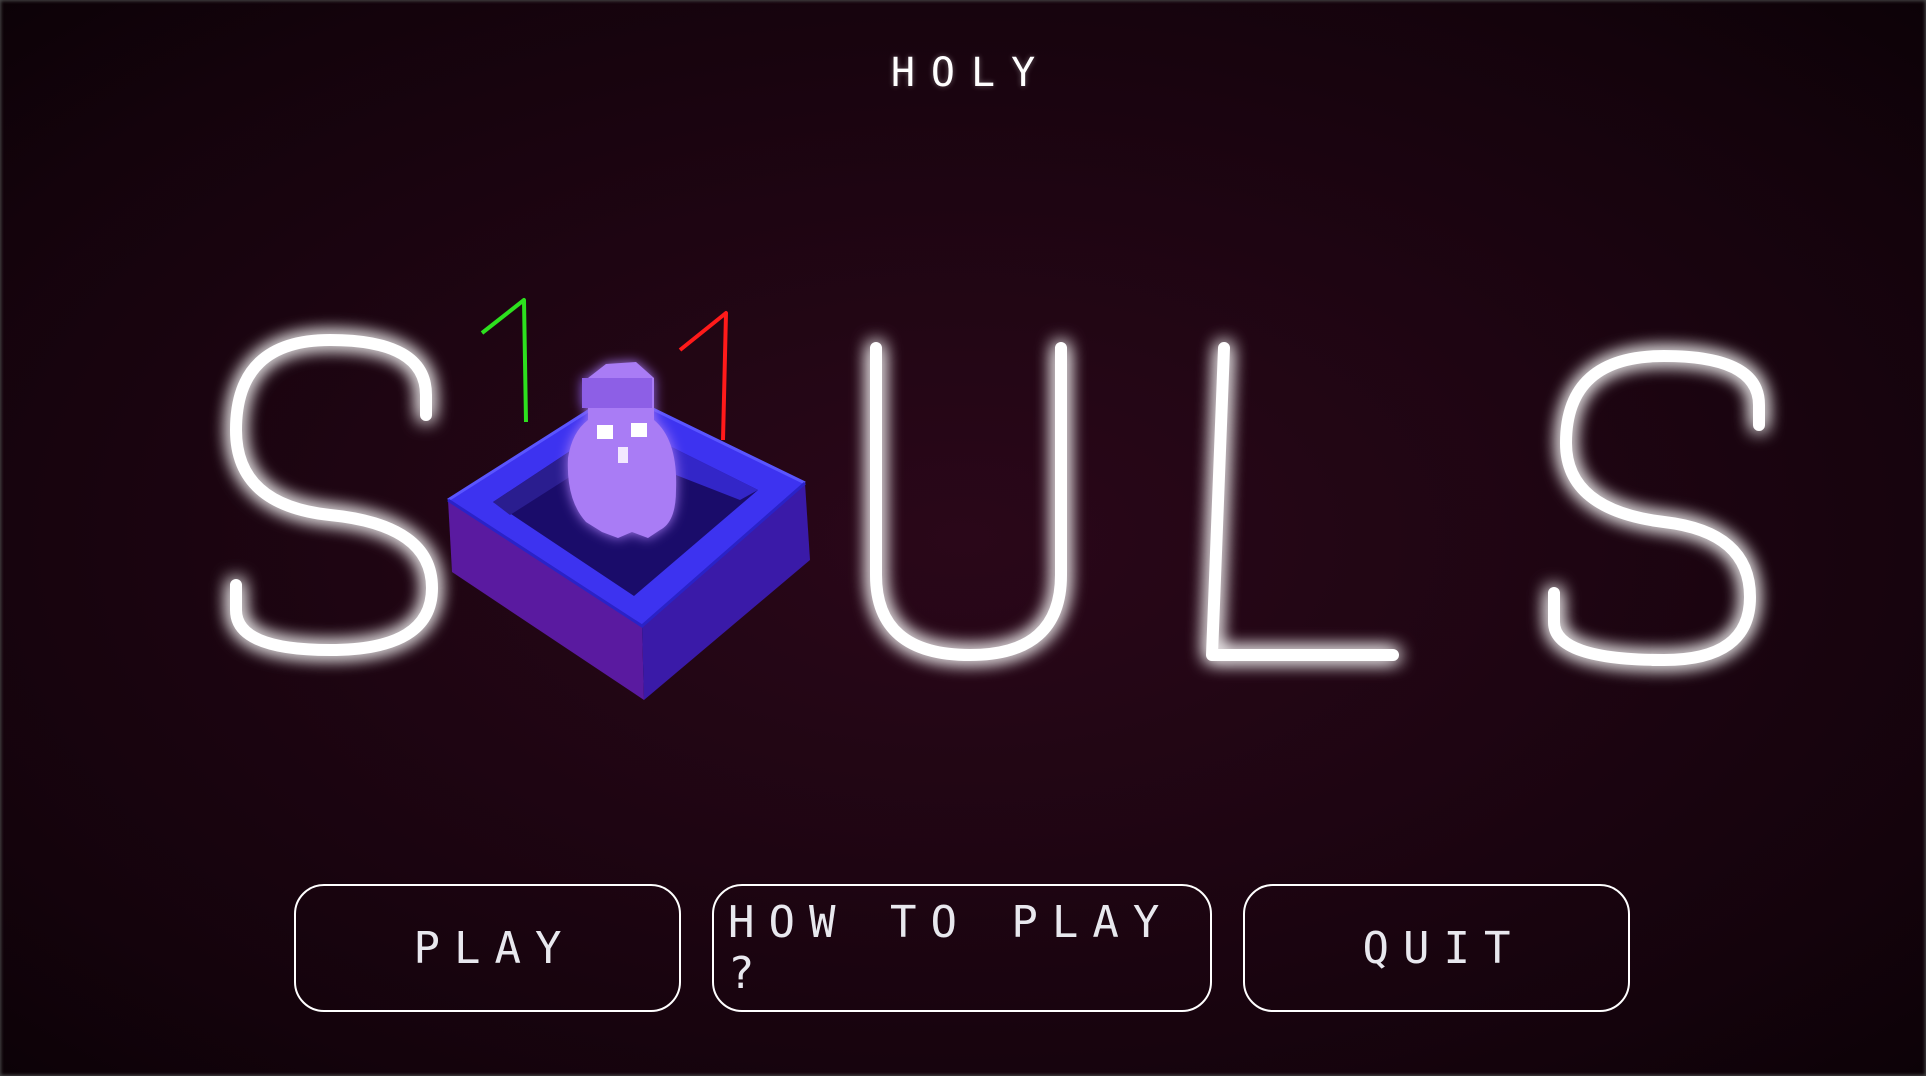 The width and height of the screenshot is (1926, 1076). I want to click on axis-red-mark, so click(703, 376).